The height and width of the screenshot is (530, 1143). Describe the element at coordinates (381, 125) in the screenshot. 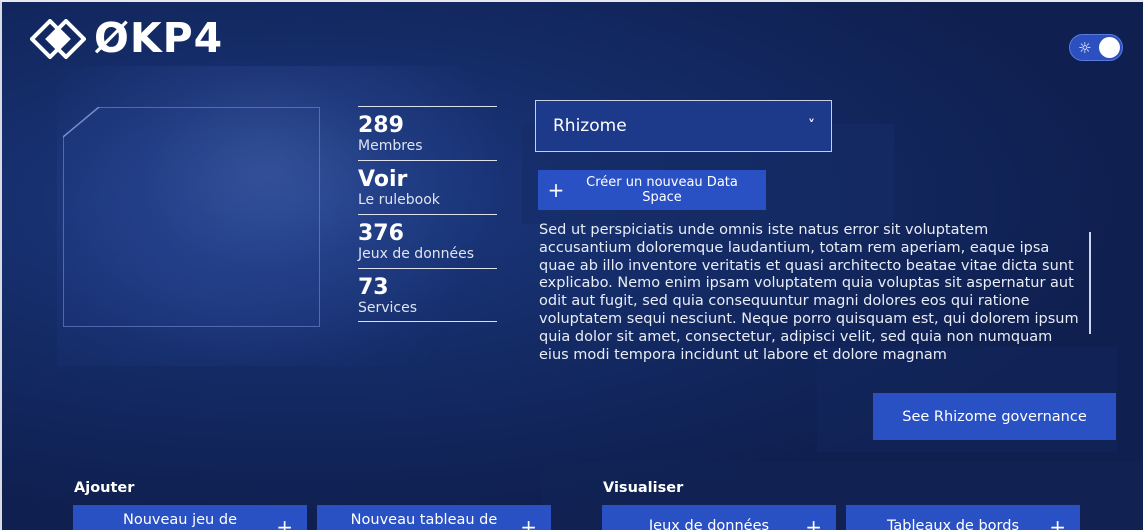

I see `stat-value: 289` at that location.